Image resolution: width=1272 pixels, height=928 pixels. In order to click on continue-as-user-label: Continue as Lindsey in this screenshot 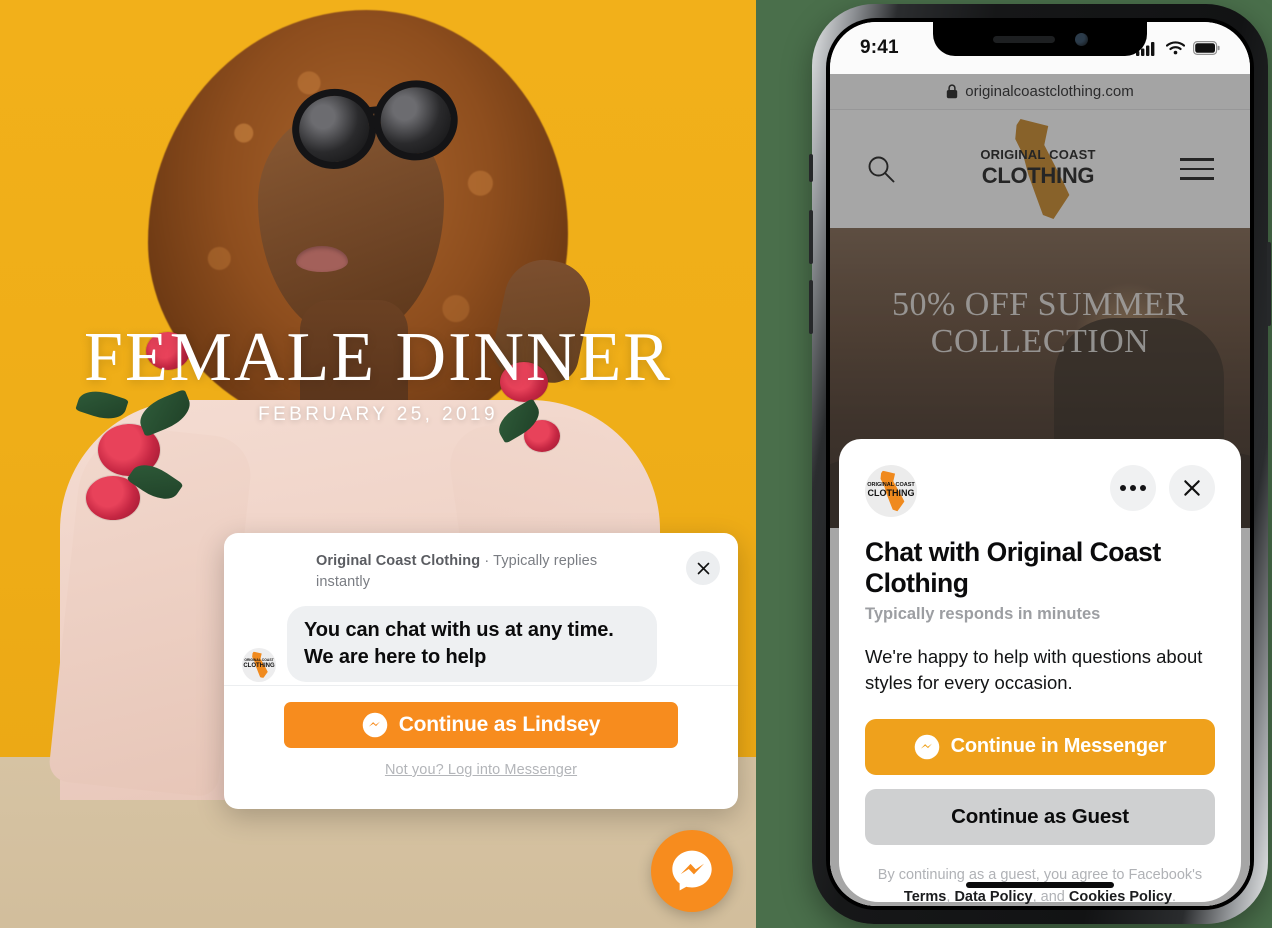, I will do `click(499, 724)`.